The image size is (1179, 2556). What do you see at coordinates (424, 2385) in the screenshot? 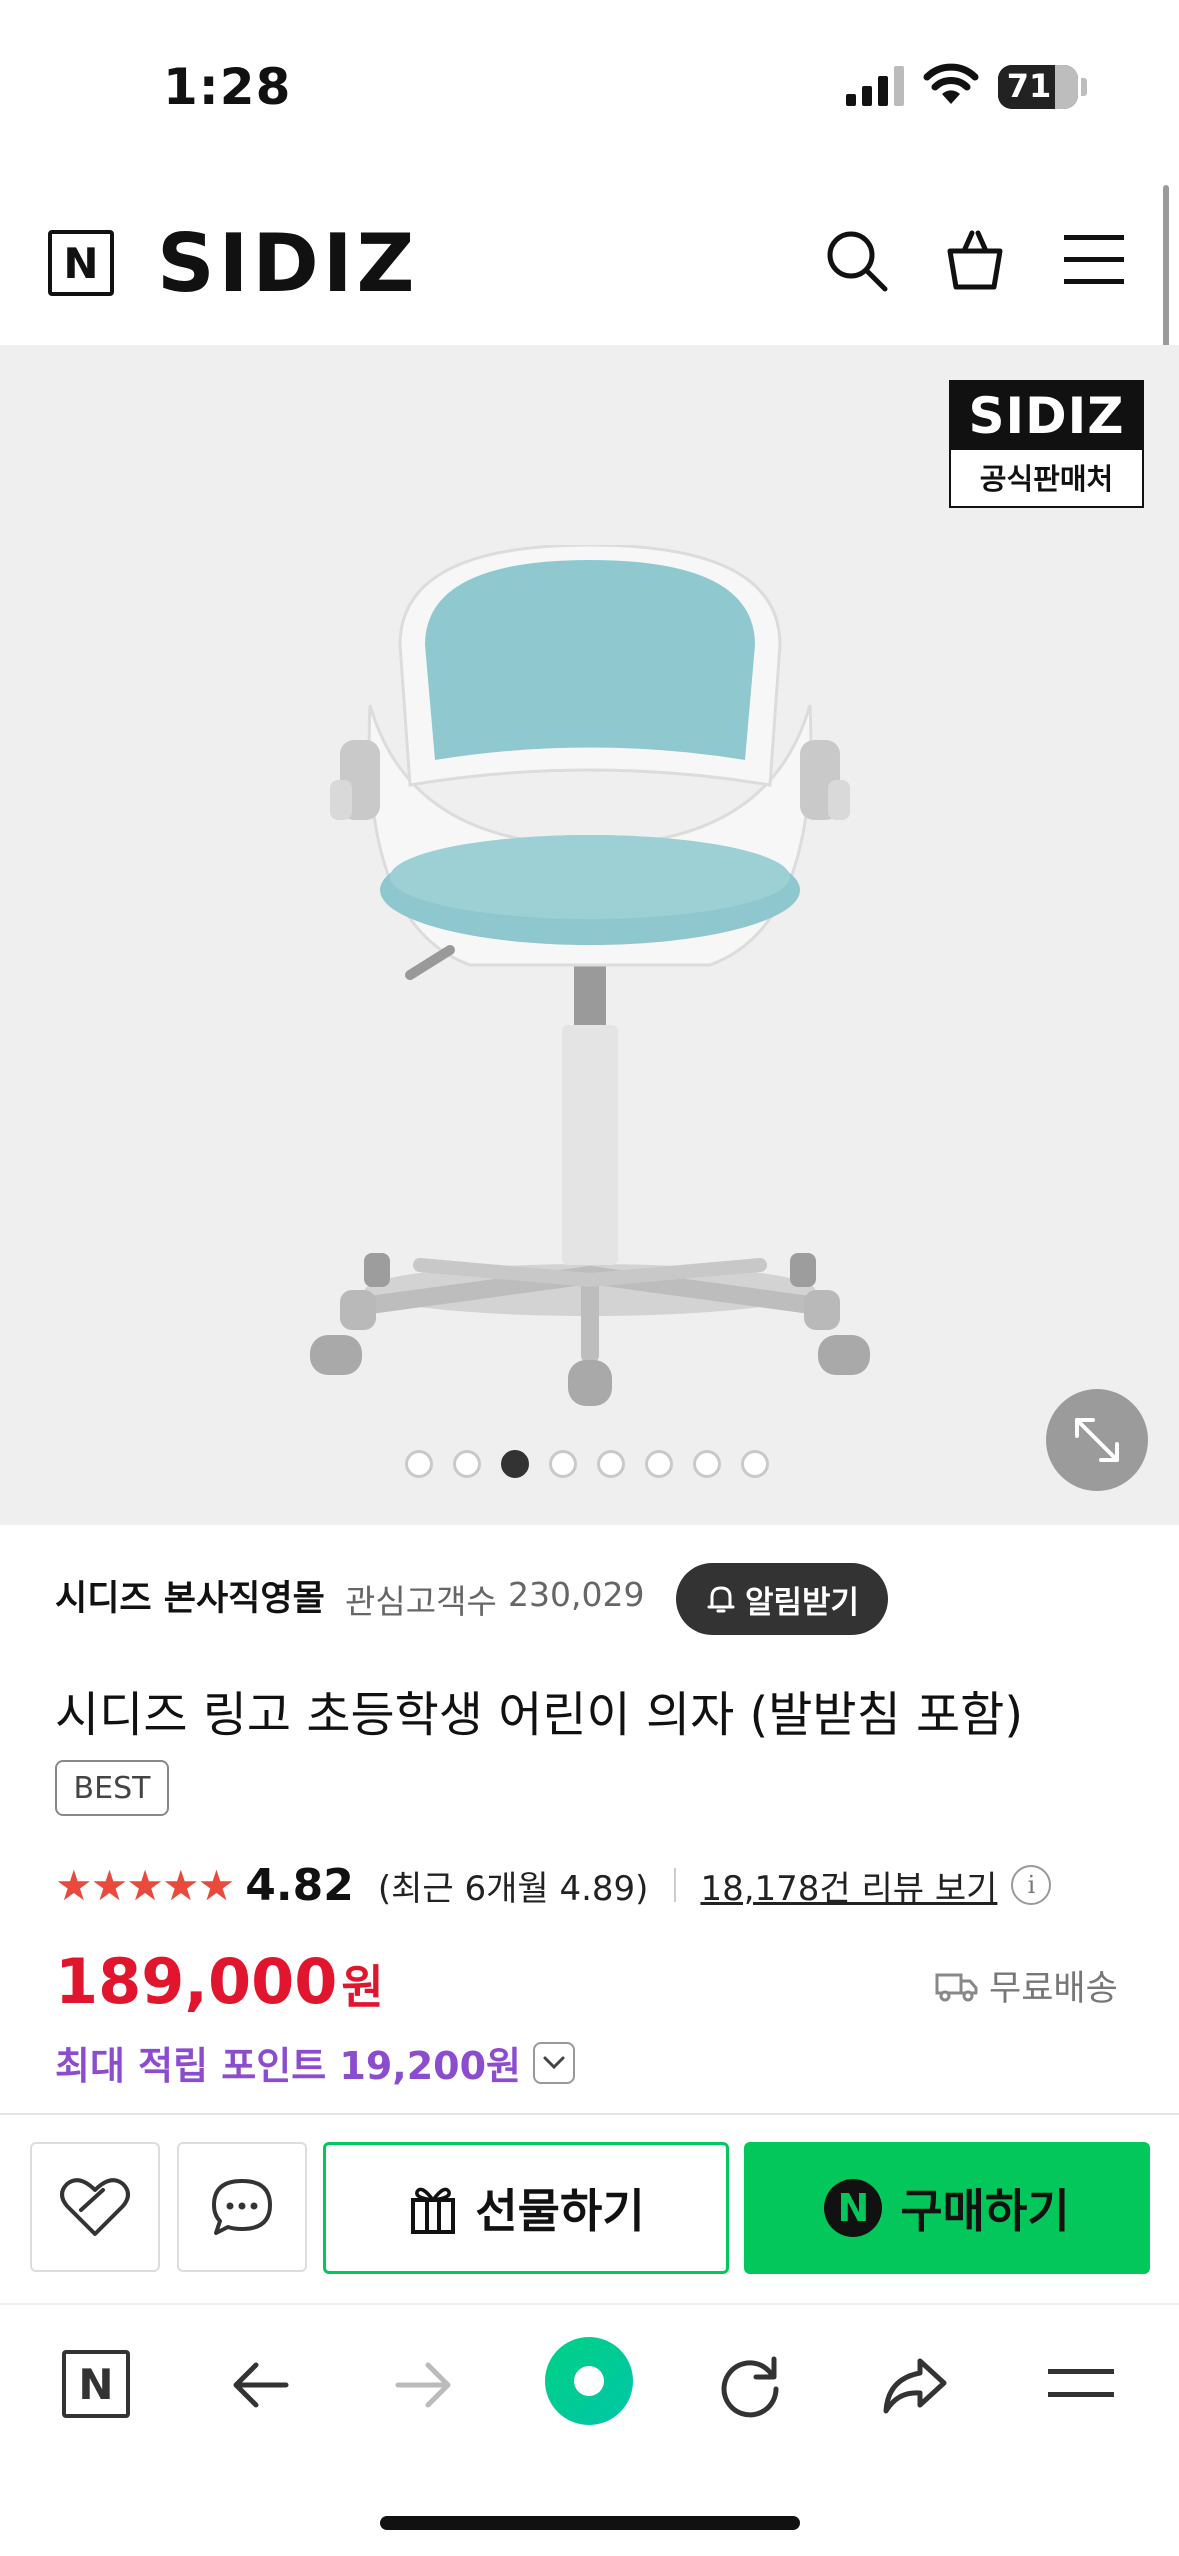
I see `forward-arrow-icon` at bounding box center [424, 2385].